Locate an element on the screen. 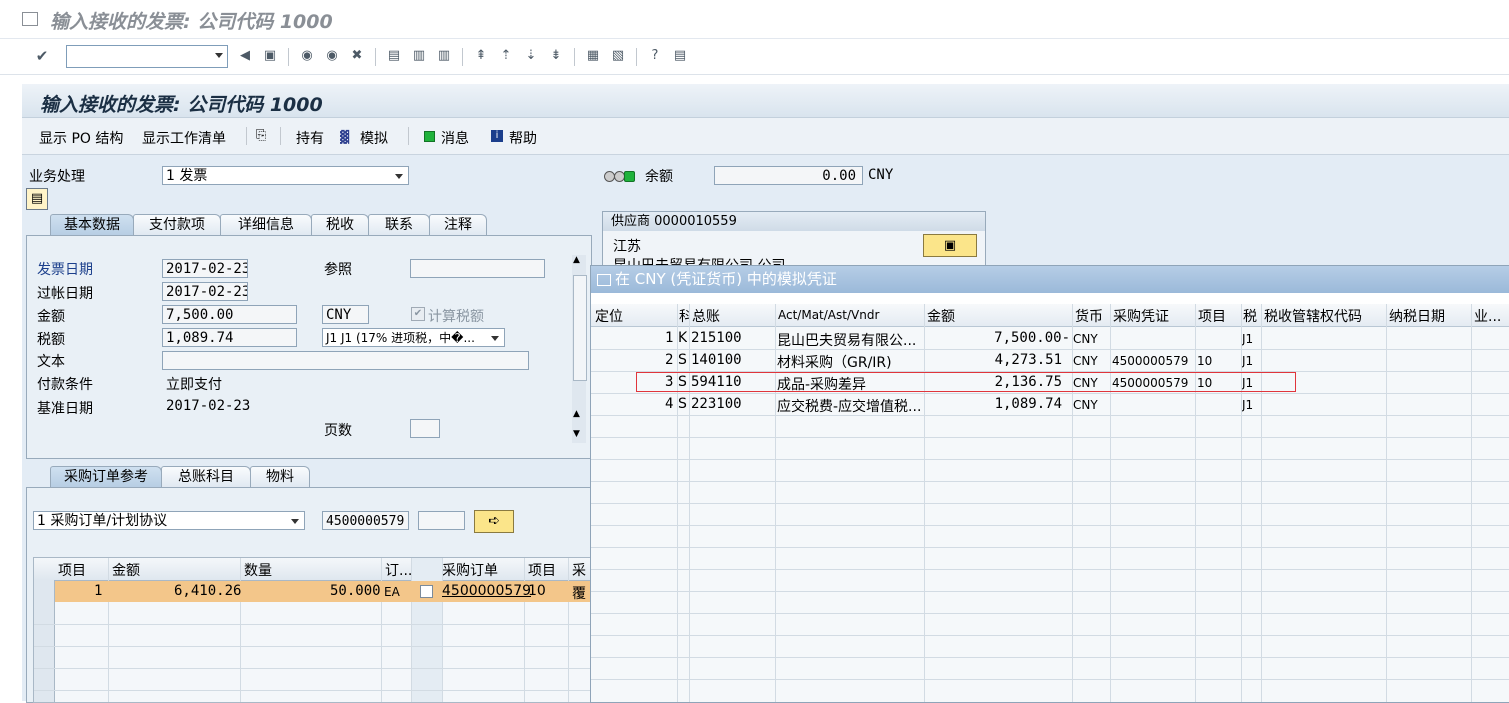  invoice-date-field: 2017-02-23 is located at coordinates (205, 268).